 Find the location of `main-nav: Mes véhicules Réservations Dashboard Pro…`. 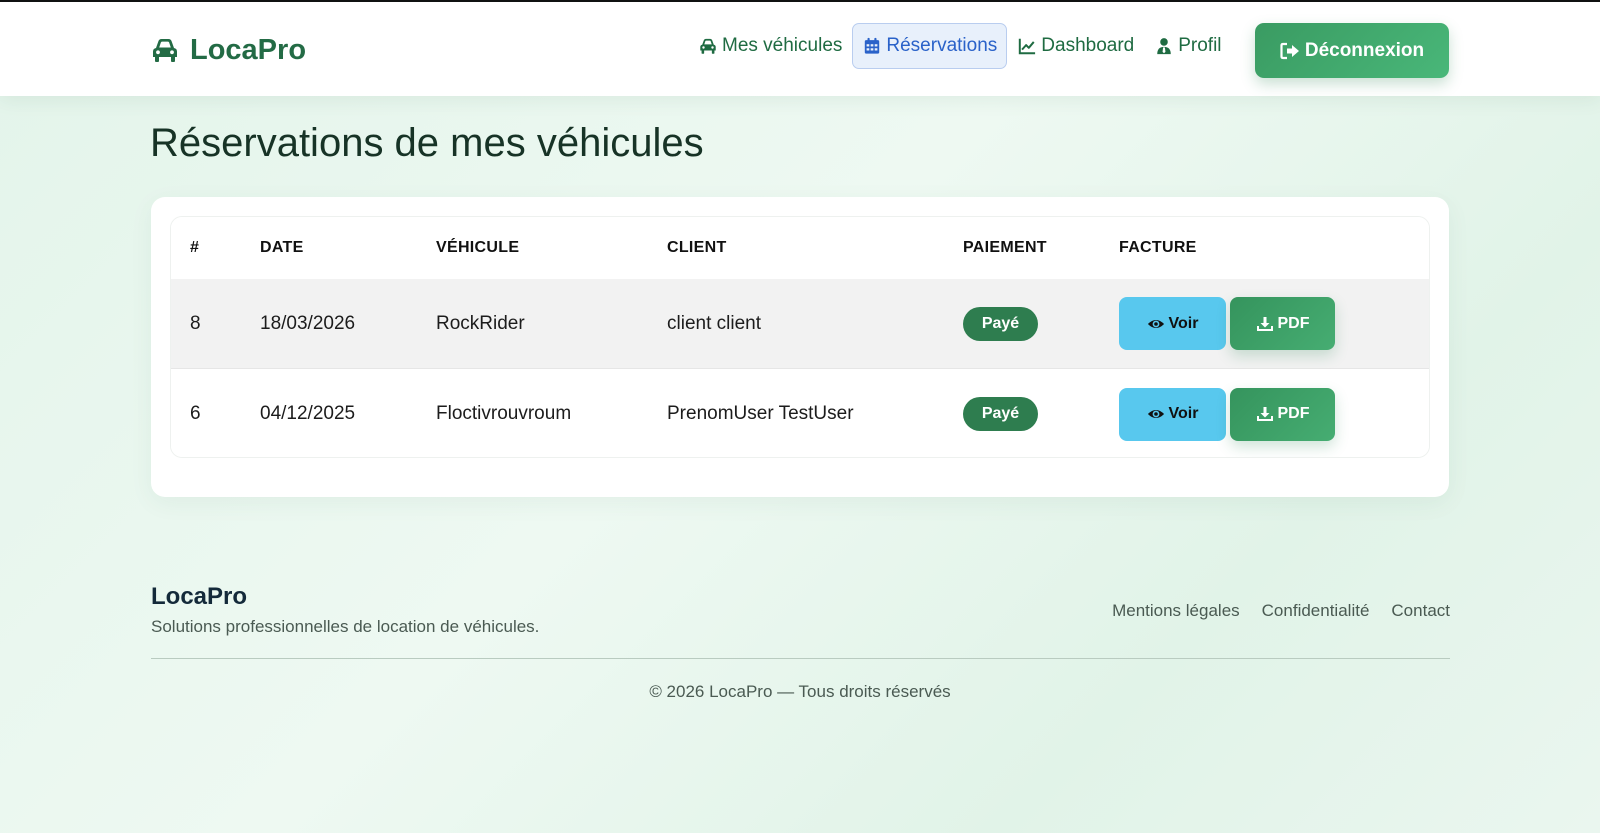

main-nav: Mes véhicules Réservations Dashboard Pro… is located at coordinates (960, 46).